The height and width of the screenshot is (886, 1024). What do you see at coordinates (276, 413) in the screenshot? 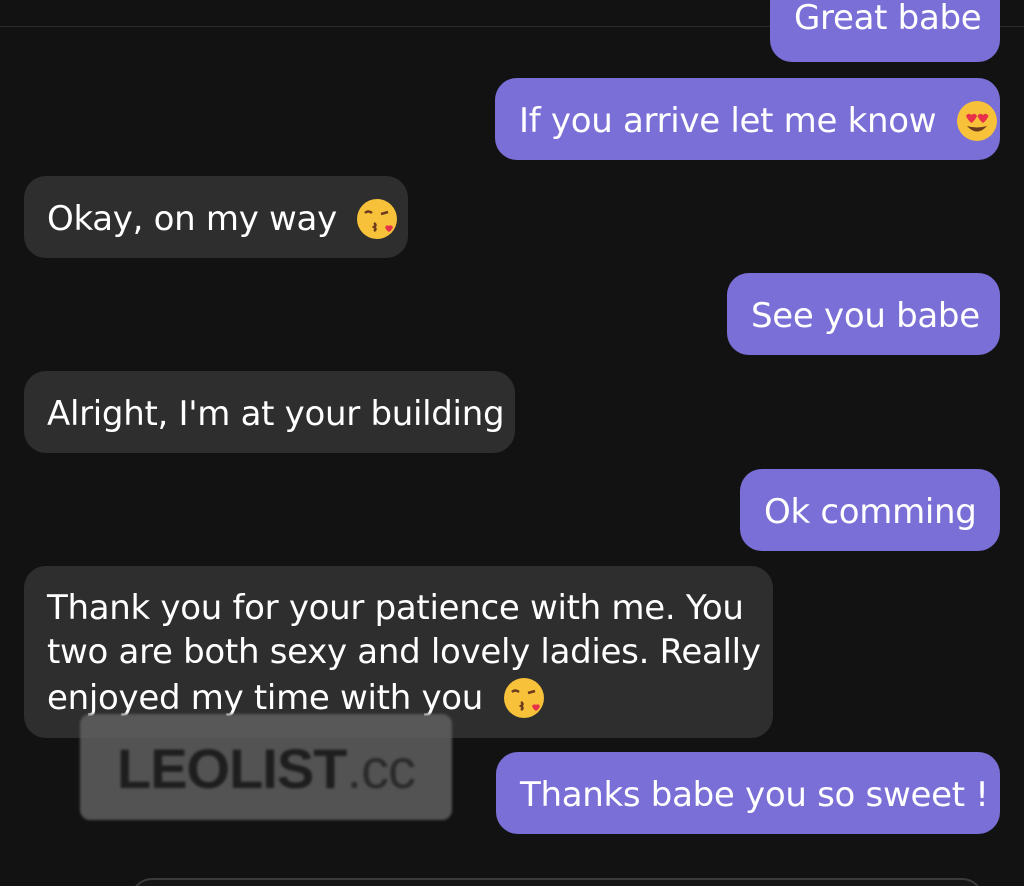
I see `message-text: Alright, I'm at your building` at bounding box center [276, 413].